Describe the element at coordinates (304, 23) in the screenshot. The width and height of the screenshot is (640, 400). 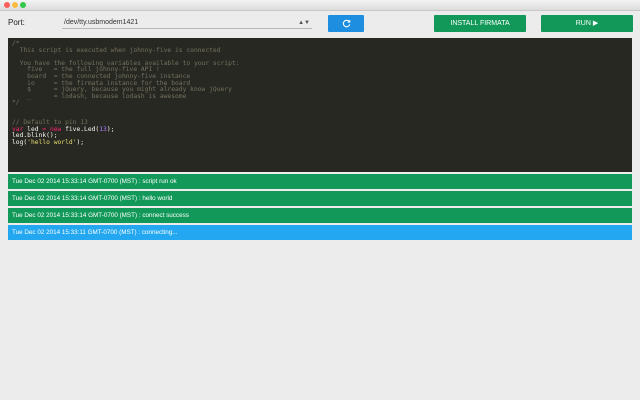
I see `select-arrows-icon: ▲▼` at that location.